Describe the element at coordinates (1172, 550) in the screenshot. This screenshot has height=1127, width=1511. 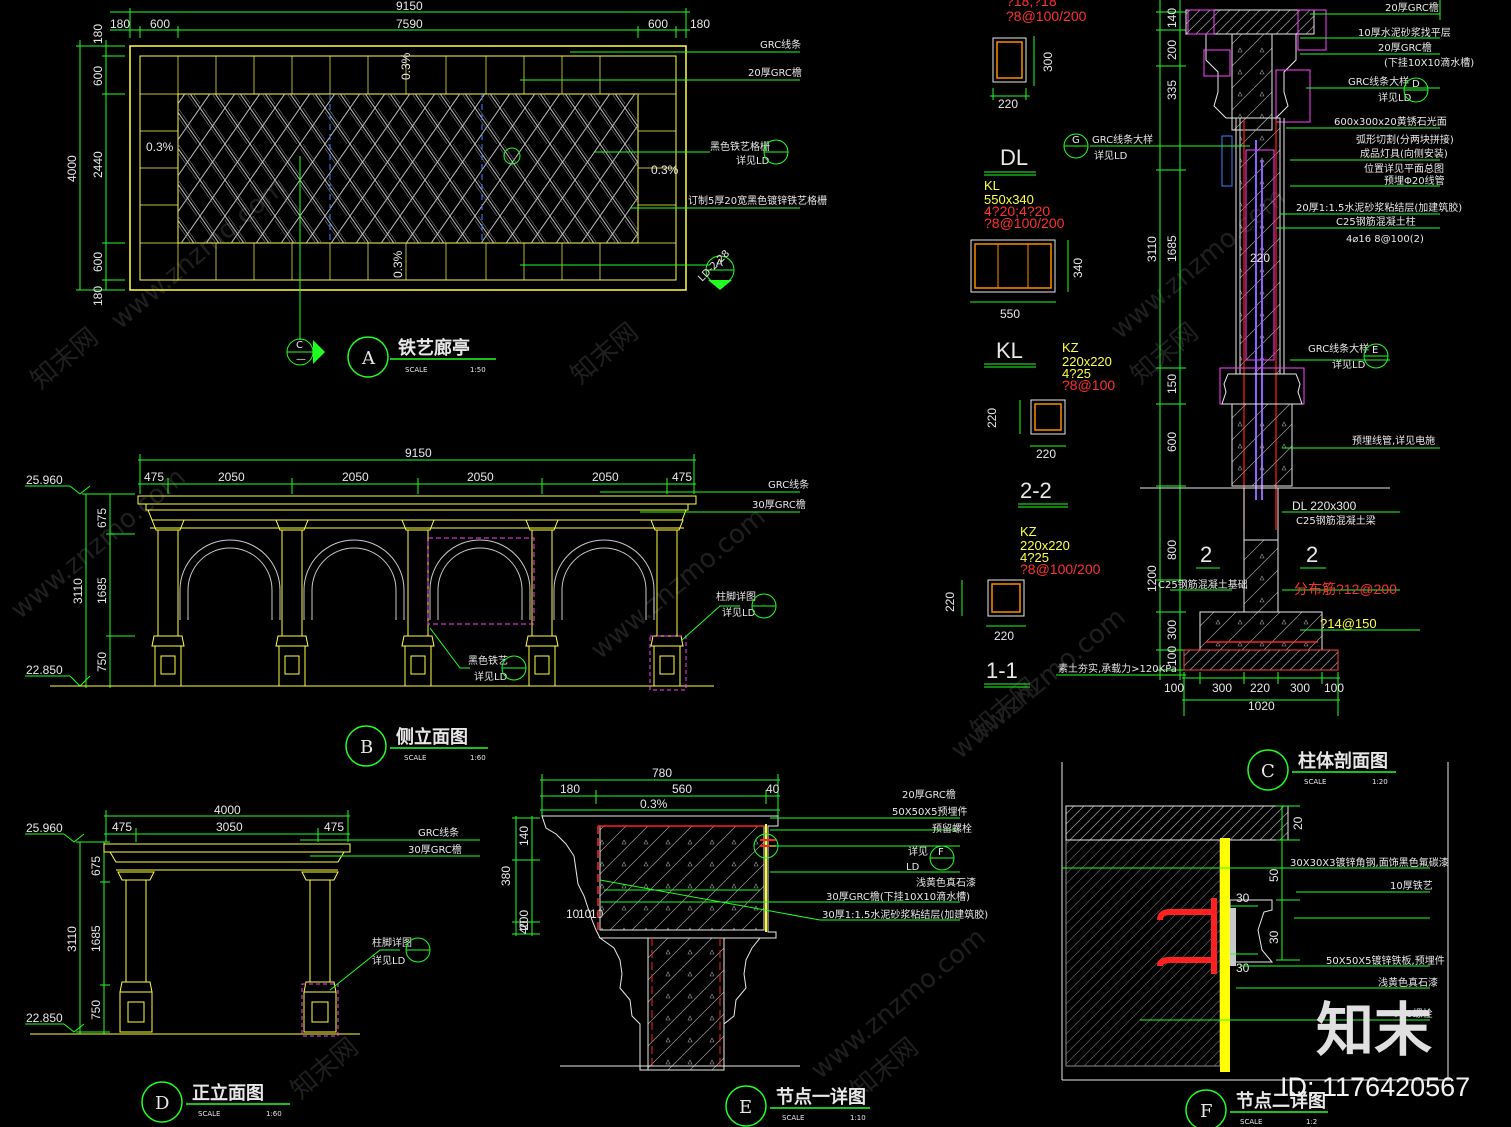
I see `dim: 800` at that location.